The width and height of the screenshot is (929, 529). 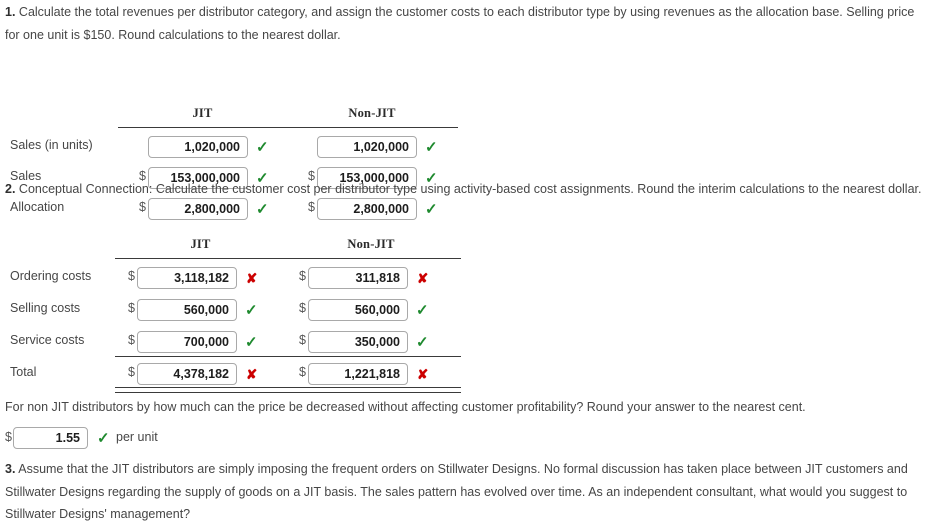 I want to click on table2-input-non-jit-selling-costs, so click(x=358, y=310).